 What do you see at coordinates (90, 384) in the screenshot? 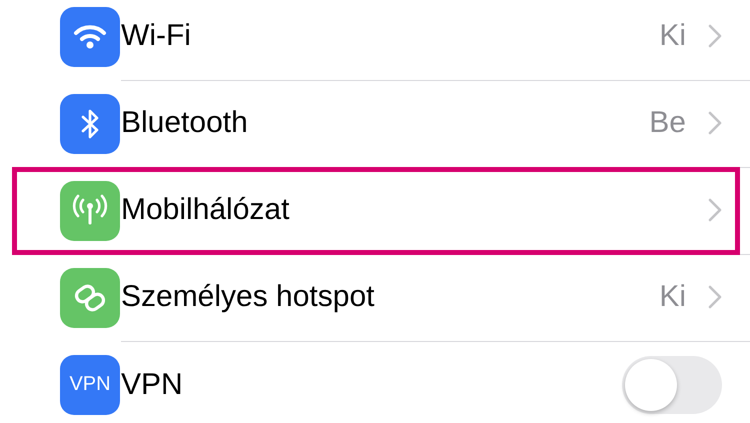
I see `vpn-badge-icon: VPN` at bounding box center [90, 384].